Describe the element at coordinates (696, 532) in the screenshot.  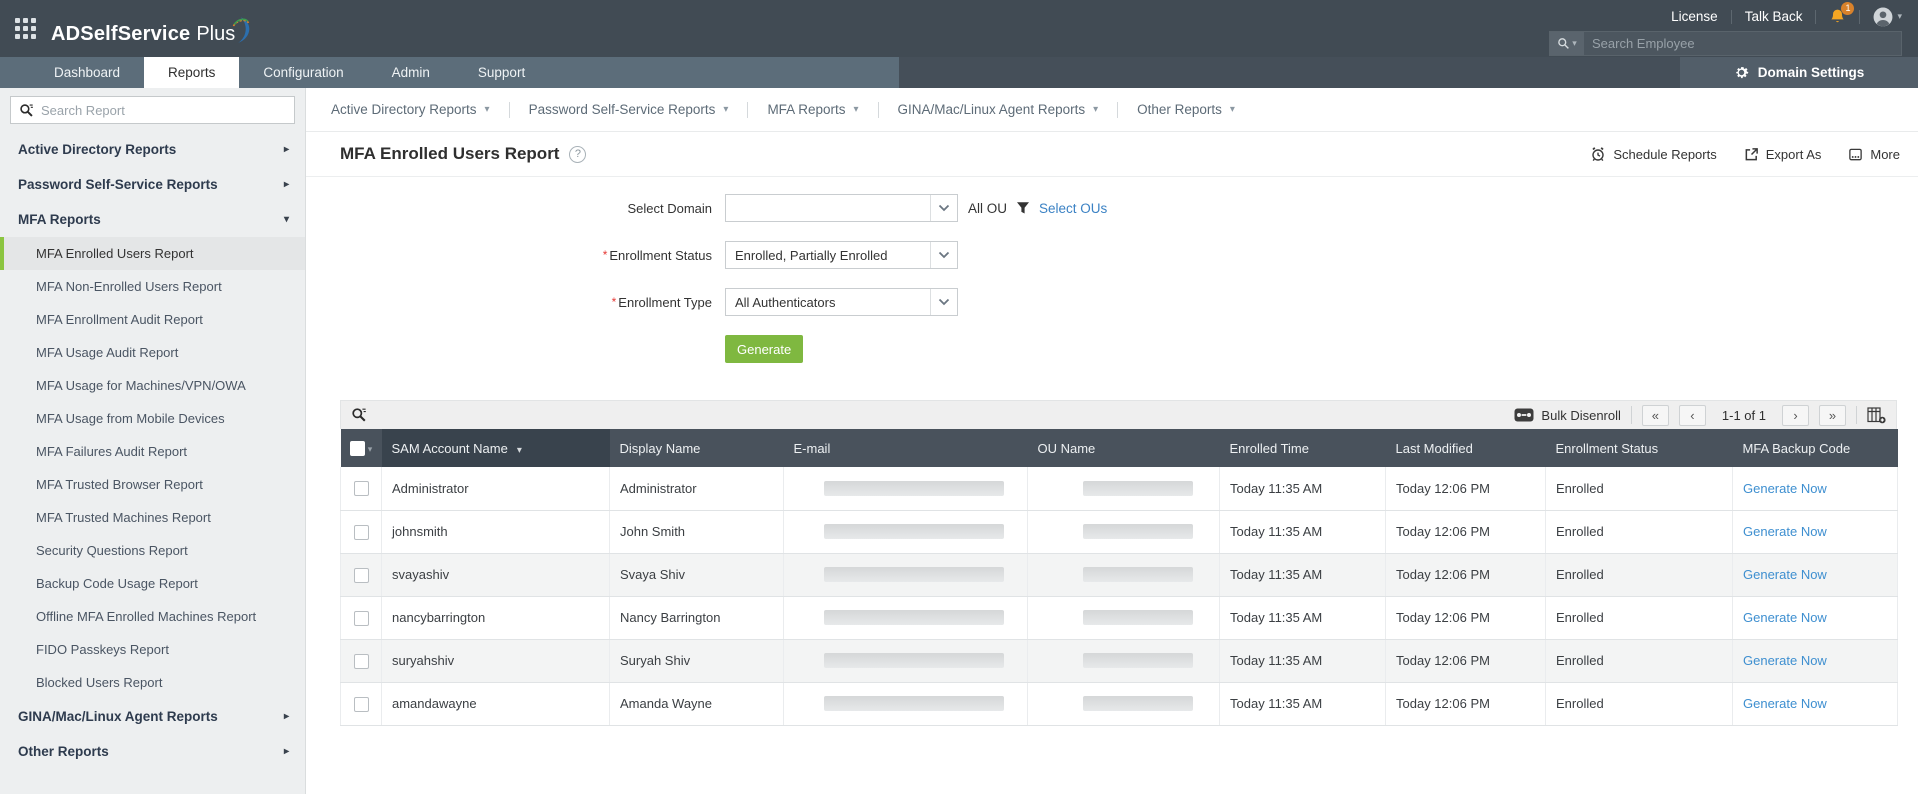
I see `display-name-cell: John Smith` at that location.